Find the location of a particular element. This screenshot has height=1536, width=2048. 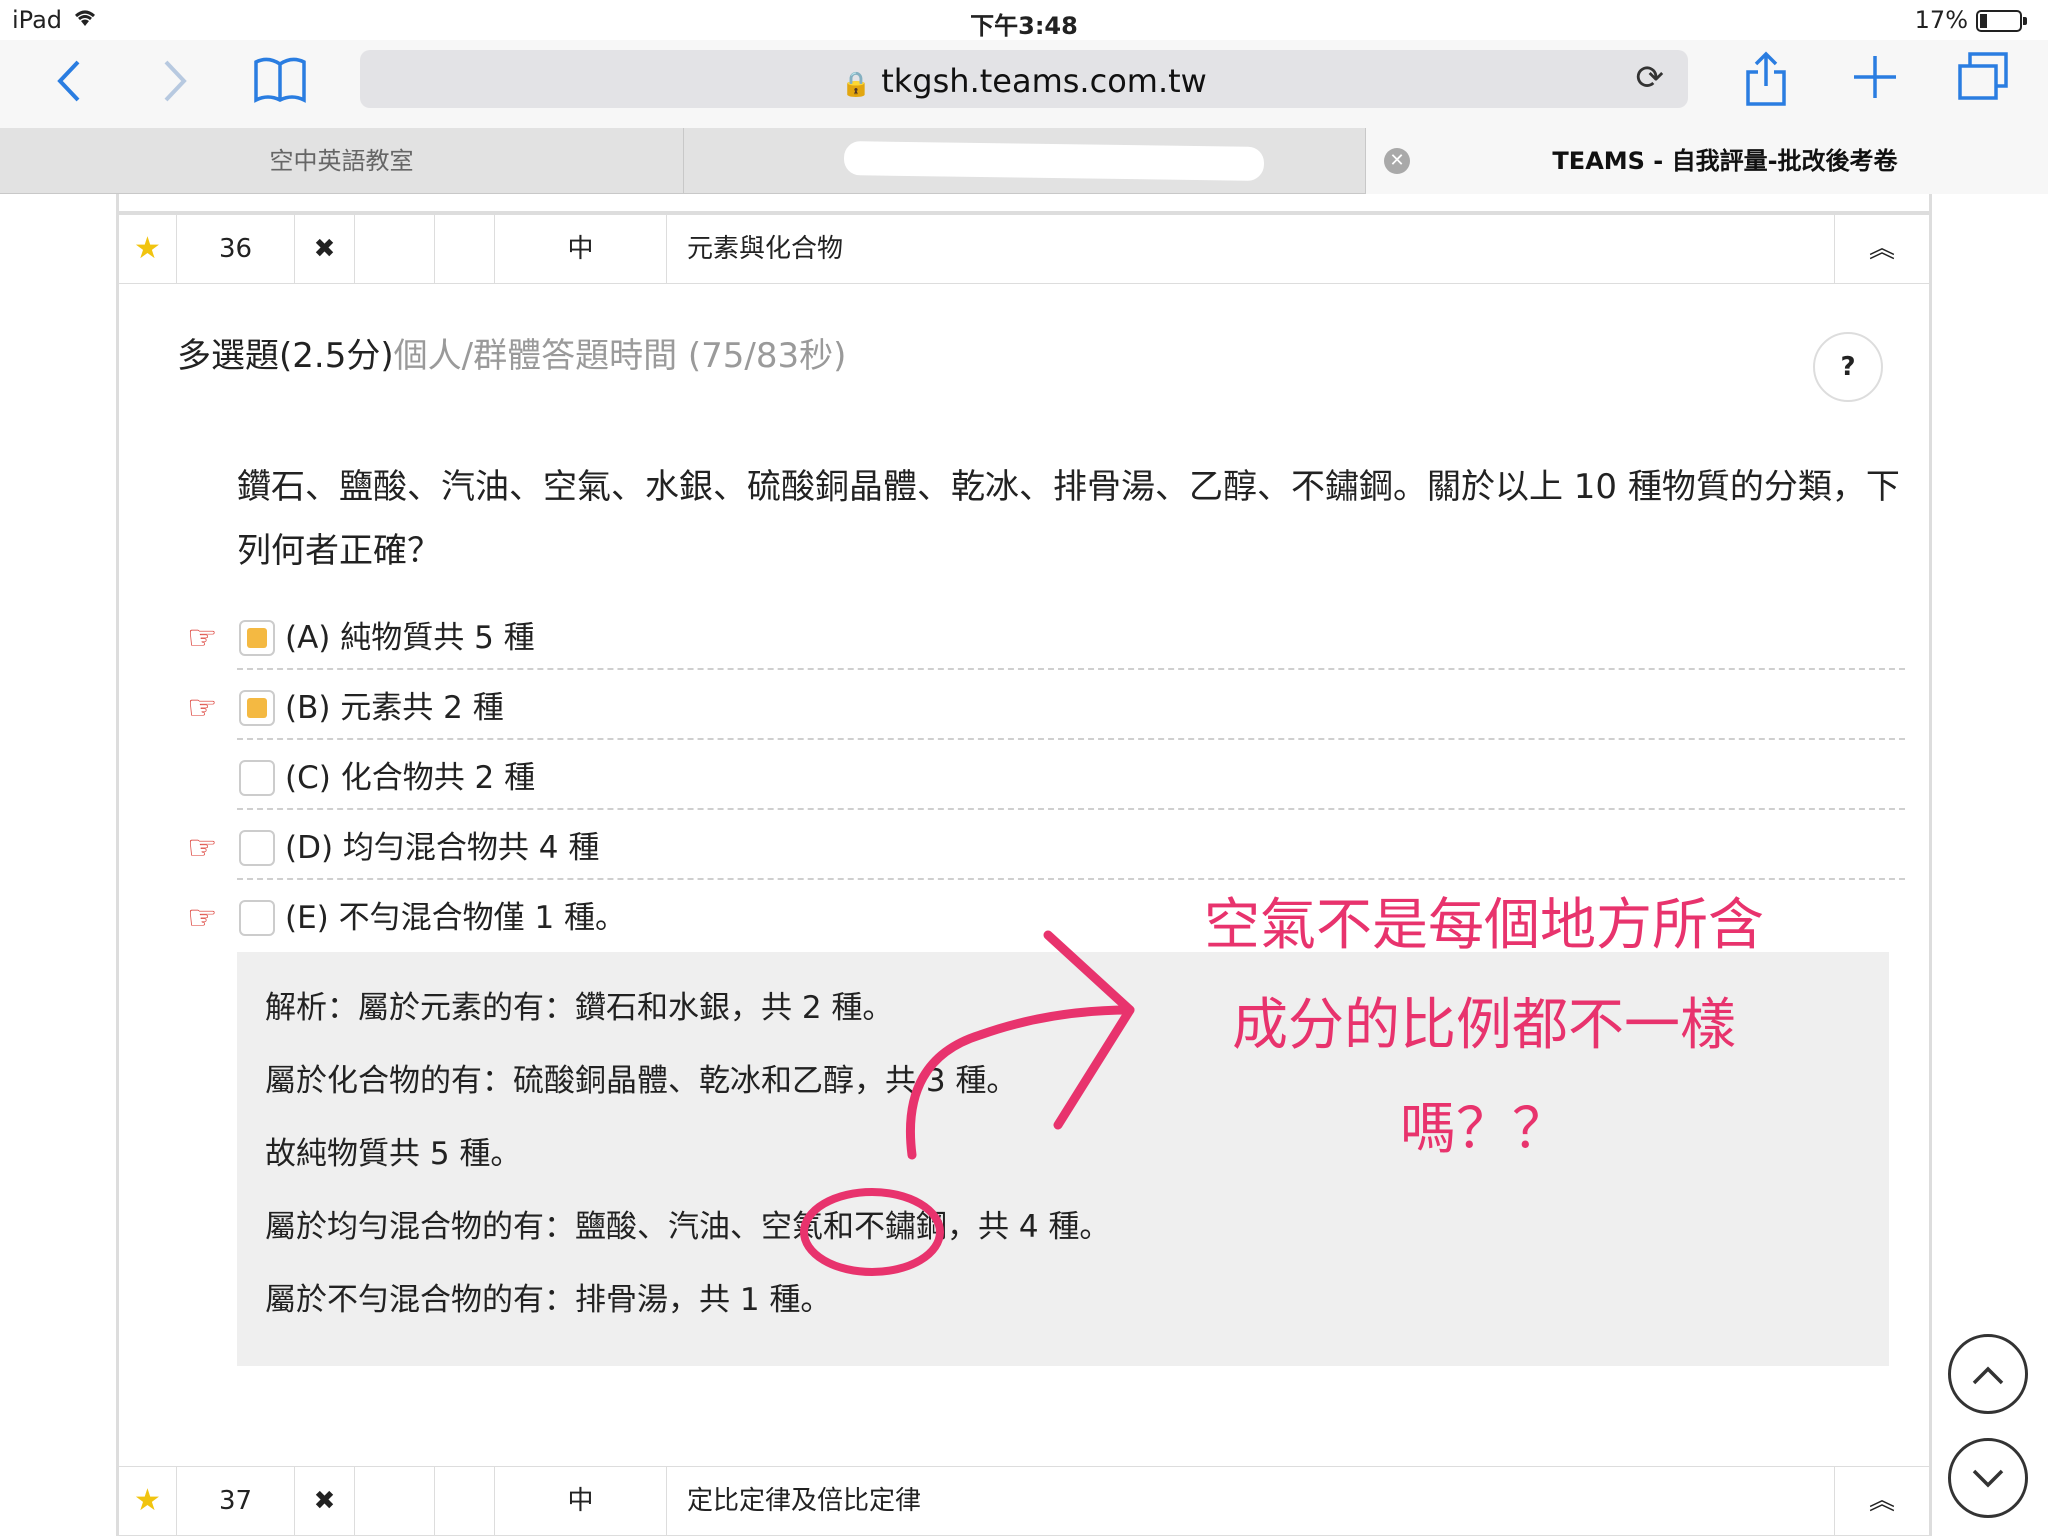

chevron-up-icon is located at coordinates (1988, 1374).